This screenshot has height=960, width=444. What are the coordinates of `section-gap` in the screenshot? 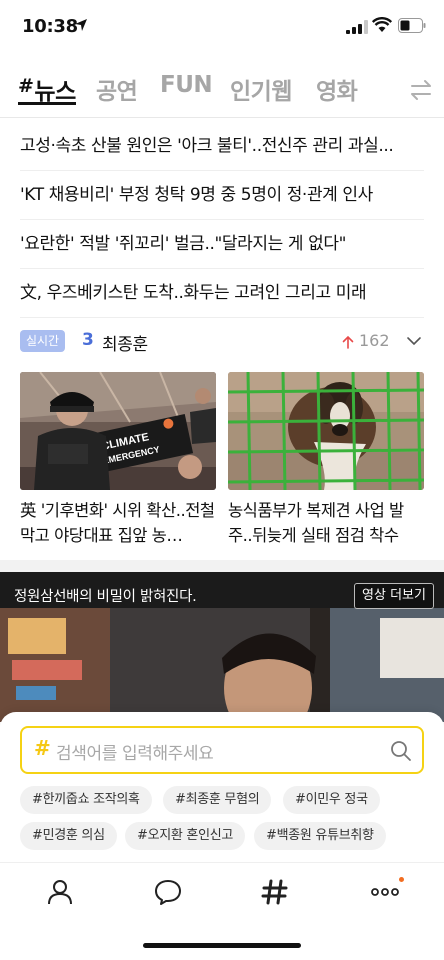 It's located at (222, 566).